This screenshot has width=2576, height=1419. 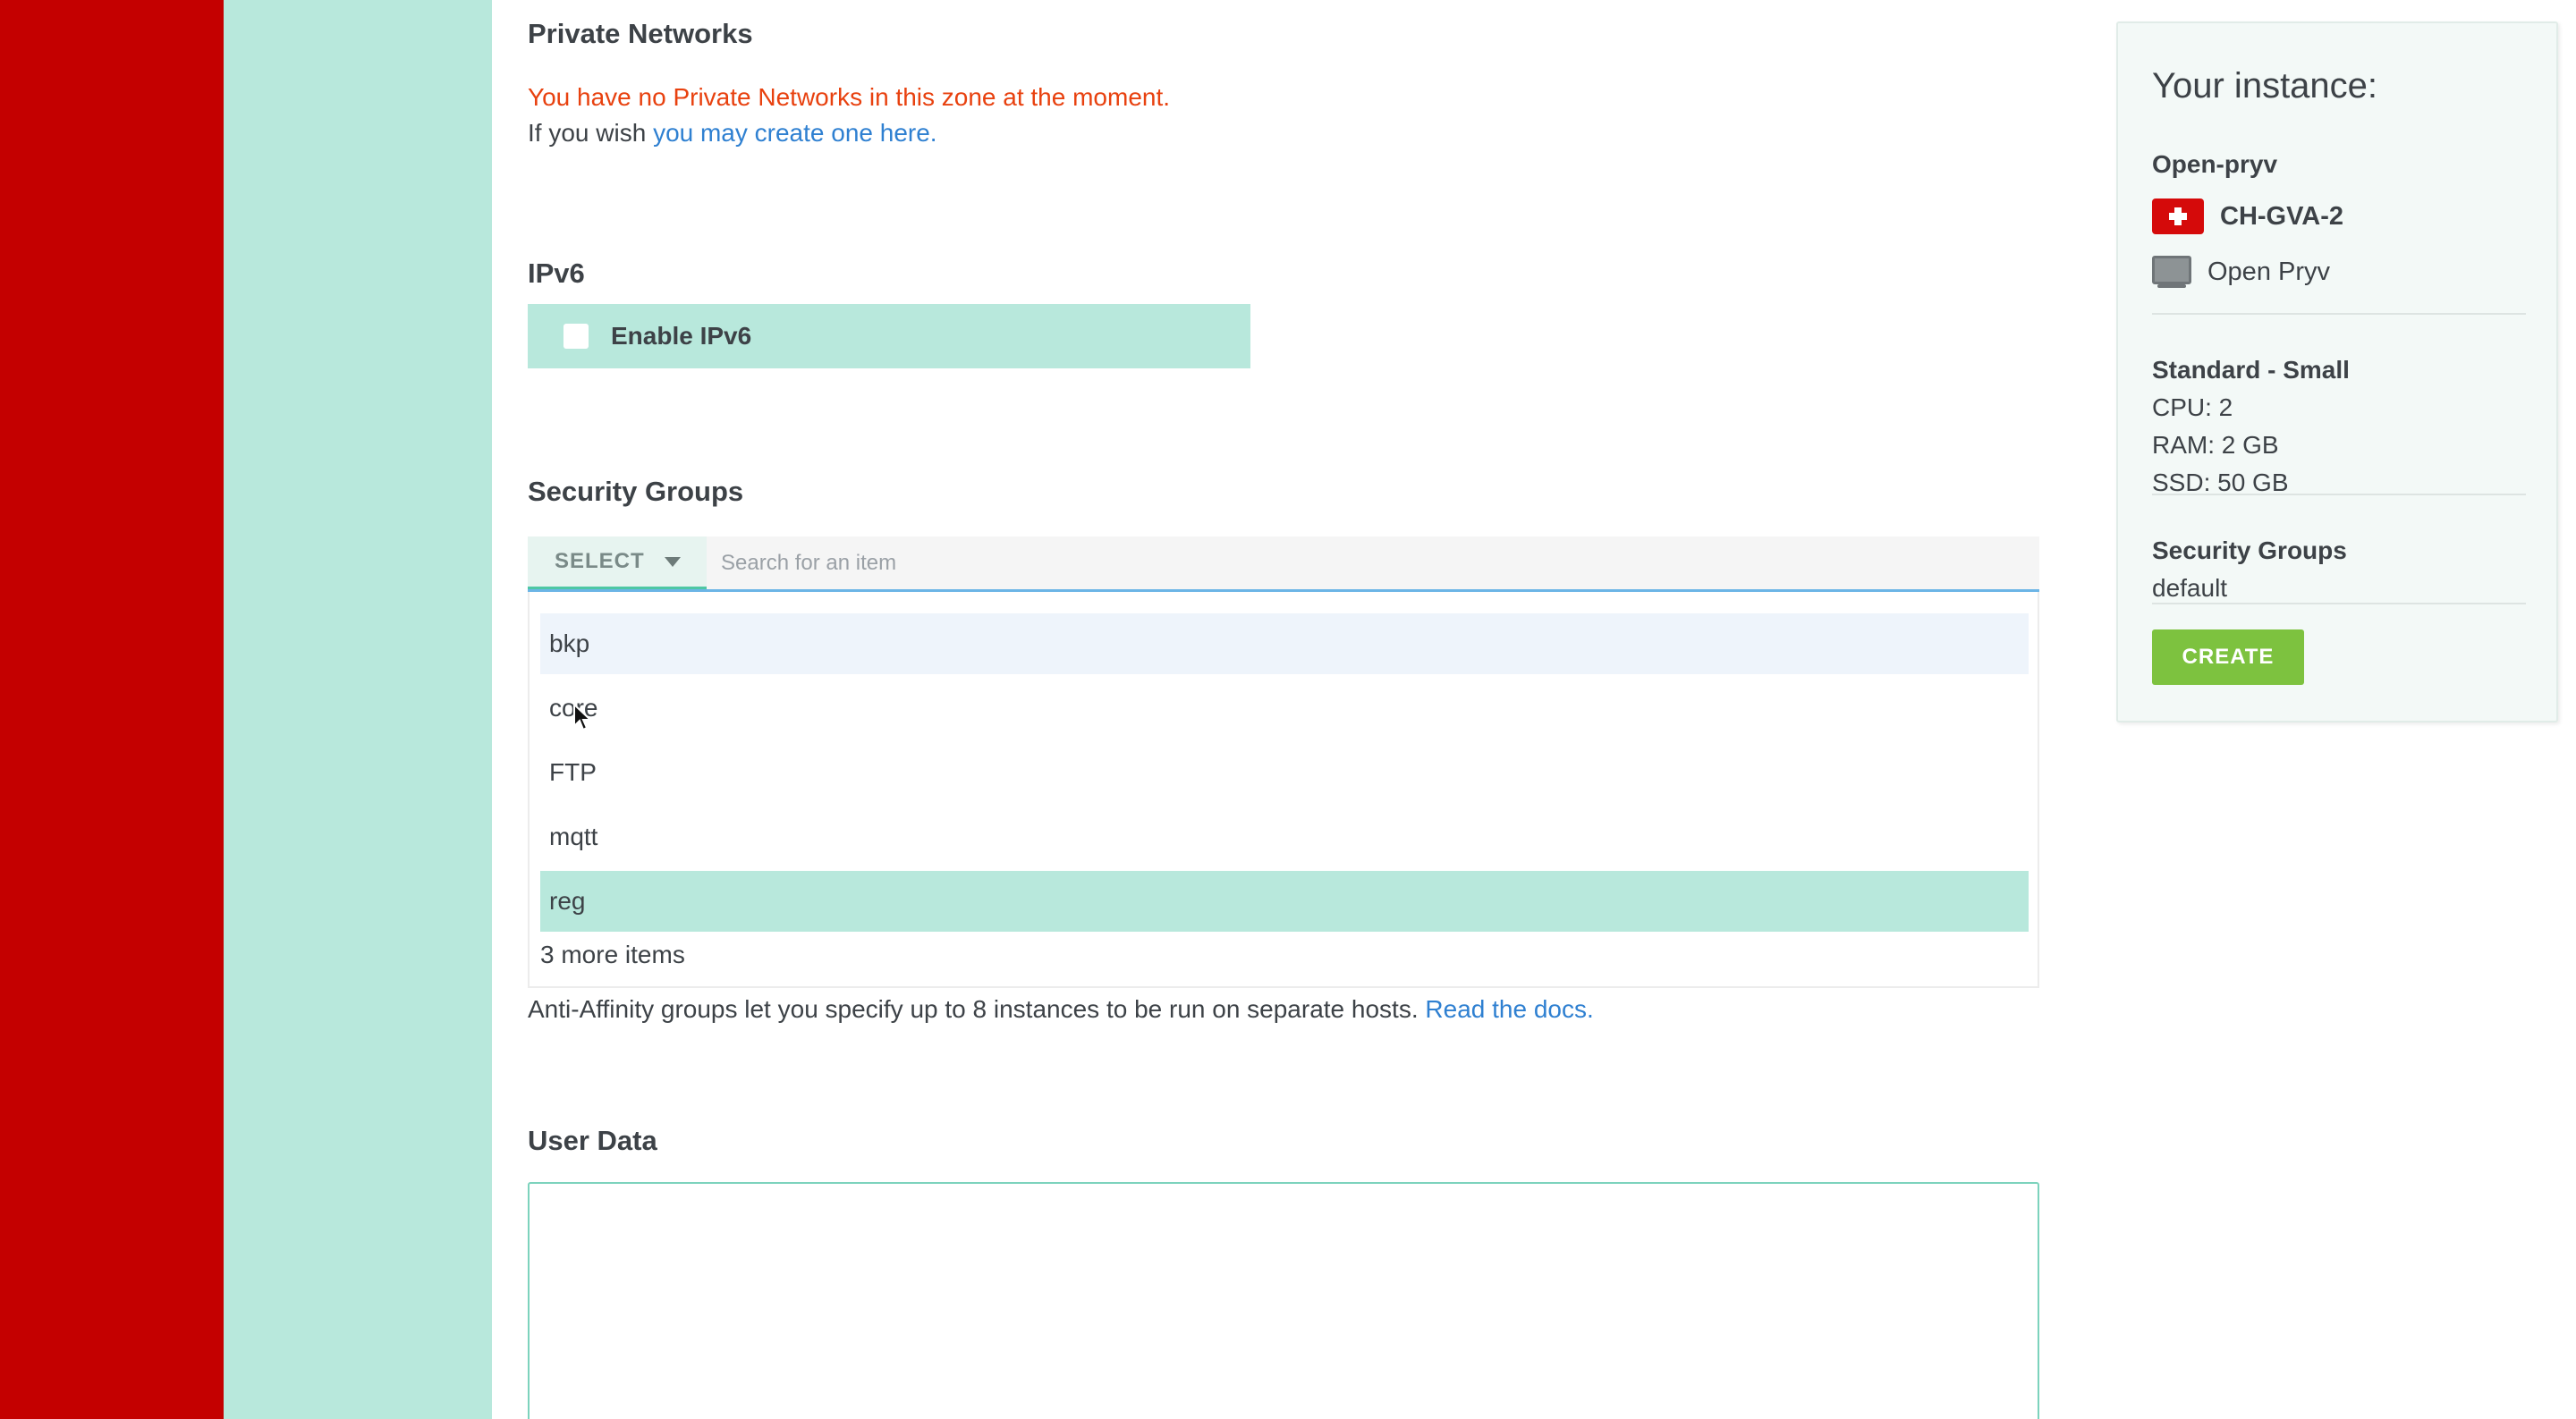 What do you see at coordinates (2215, 445) in the screenshot?
I see `instance-ram: RAM: 2 GB` at bounding box center [2215, 445].